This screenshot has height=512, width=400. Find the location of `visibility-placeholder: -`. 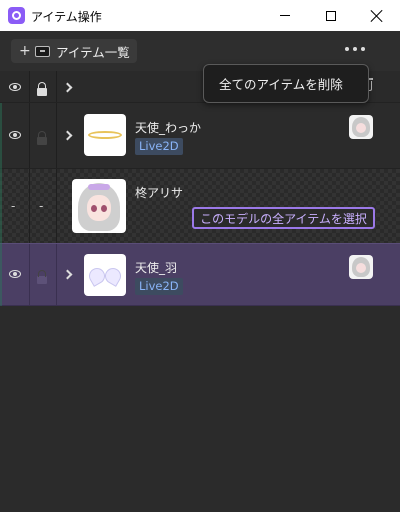

visibility-placeholder: - is located at coordinates (13, 206).